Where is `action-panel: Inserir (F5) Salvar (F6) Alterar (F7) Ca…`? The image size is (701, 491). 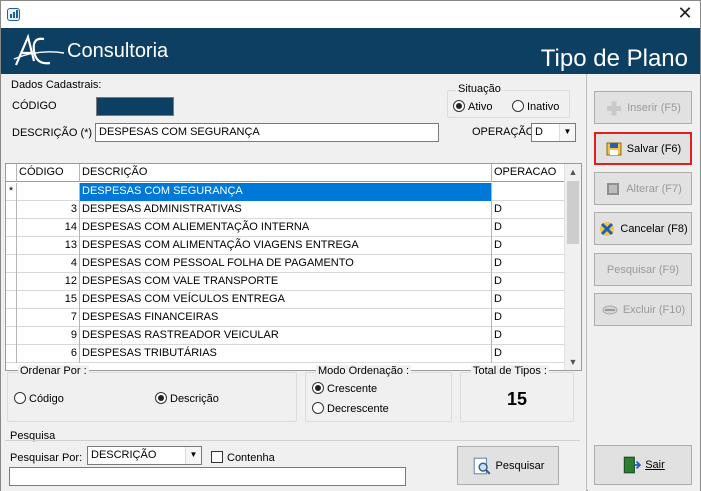
action-panel: Inserir (F5) Salvar (F6) Alterar (F7) Ca… is located at coordinates (644, 282).